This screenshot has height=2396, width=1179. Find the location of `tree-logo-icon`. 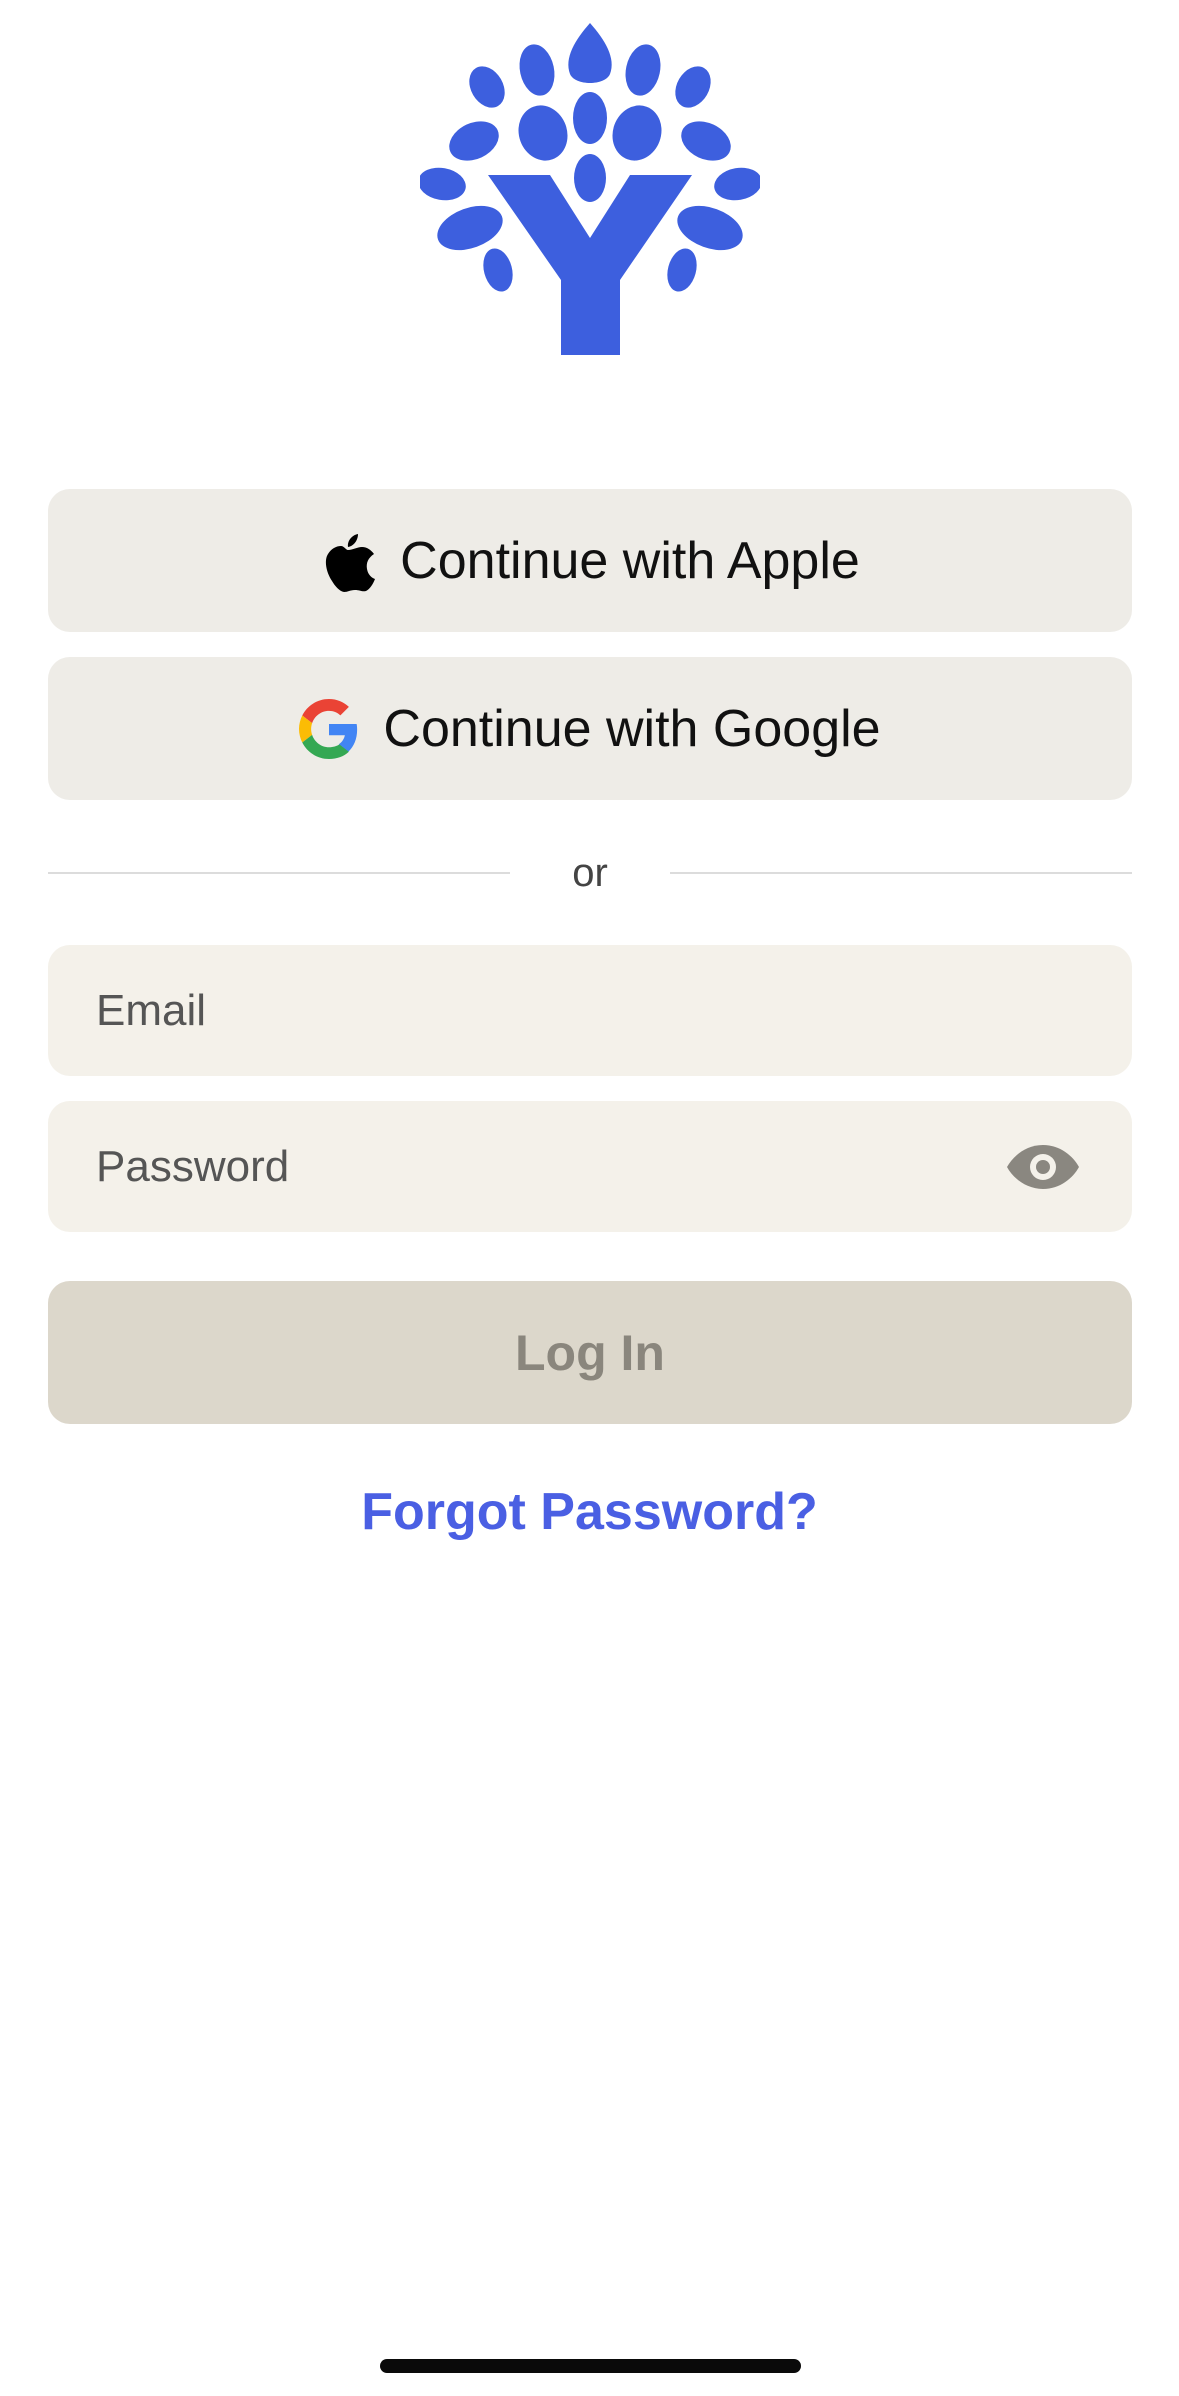

tree-logo-icon is located at coordinates (590, 188).